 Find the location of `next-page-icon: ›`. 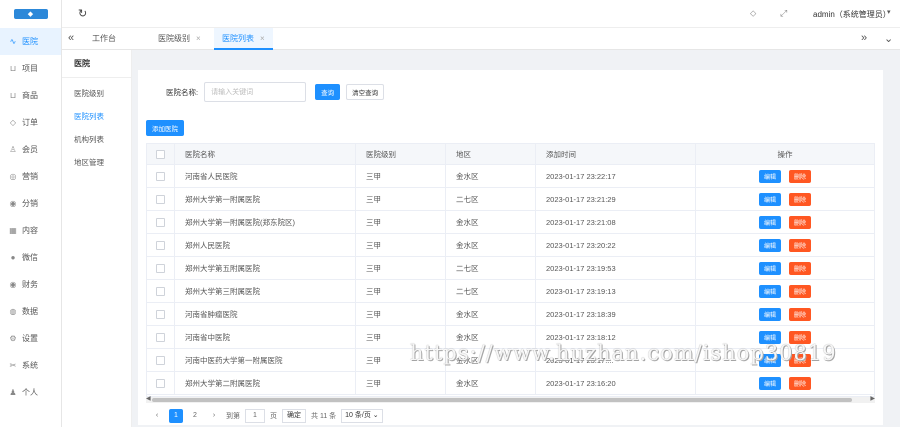

next-page-icon: › is located at coordinates (214, 416).